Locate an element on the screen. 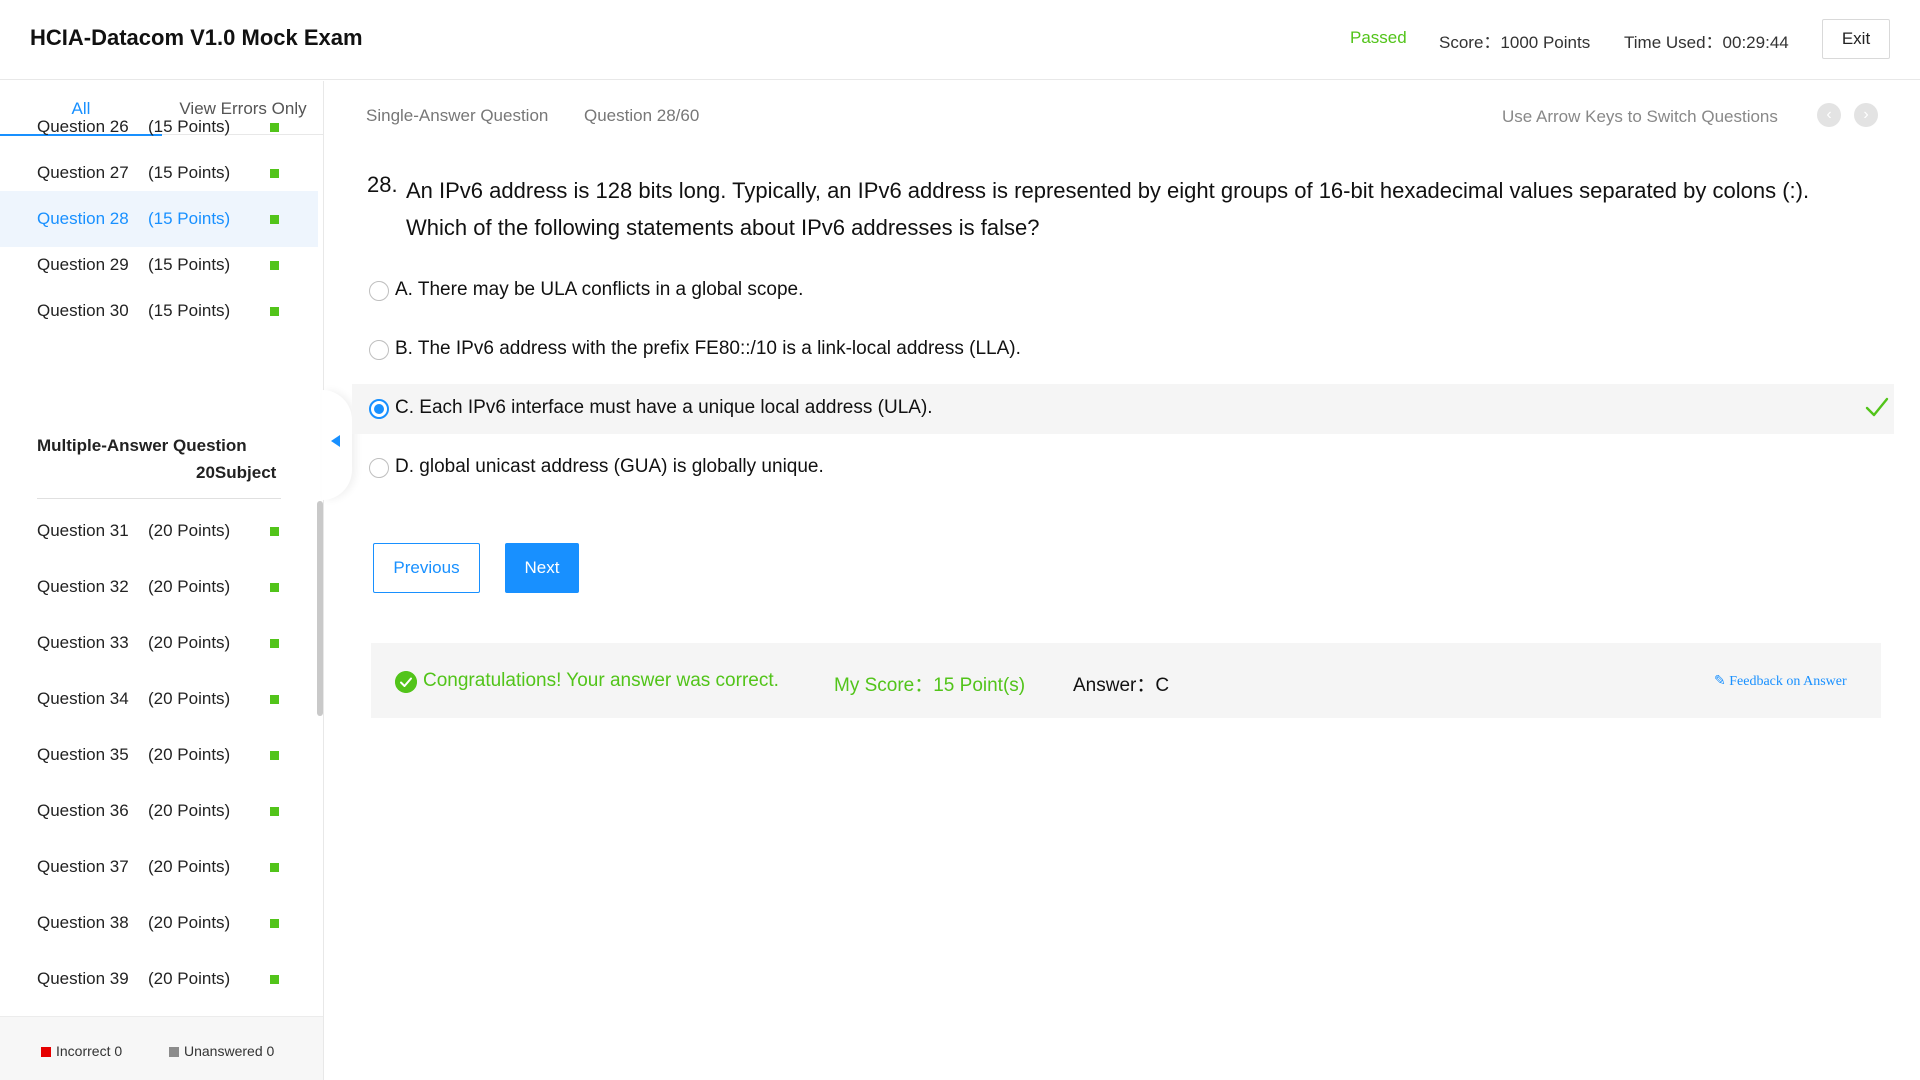  sidebar-item-question-34: Question 34 (20 Points) is located at coordinates (159, 699).